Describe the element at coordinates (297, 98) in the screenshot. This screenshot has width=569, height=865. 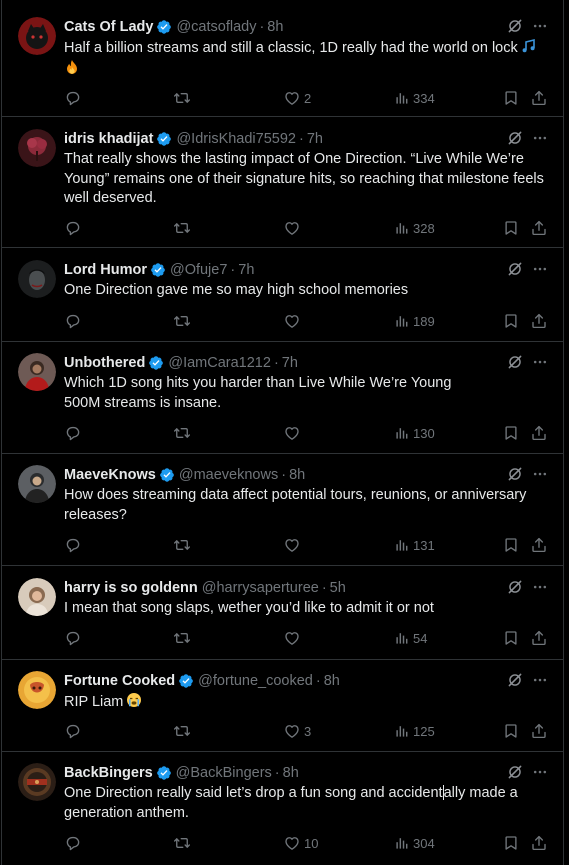
I see `like-button: 2` at that location.